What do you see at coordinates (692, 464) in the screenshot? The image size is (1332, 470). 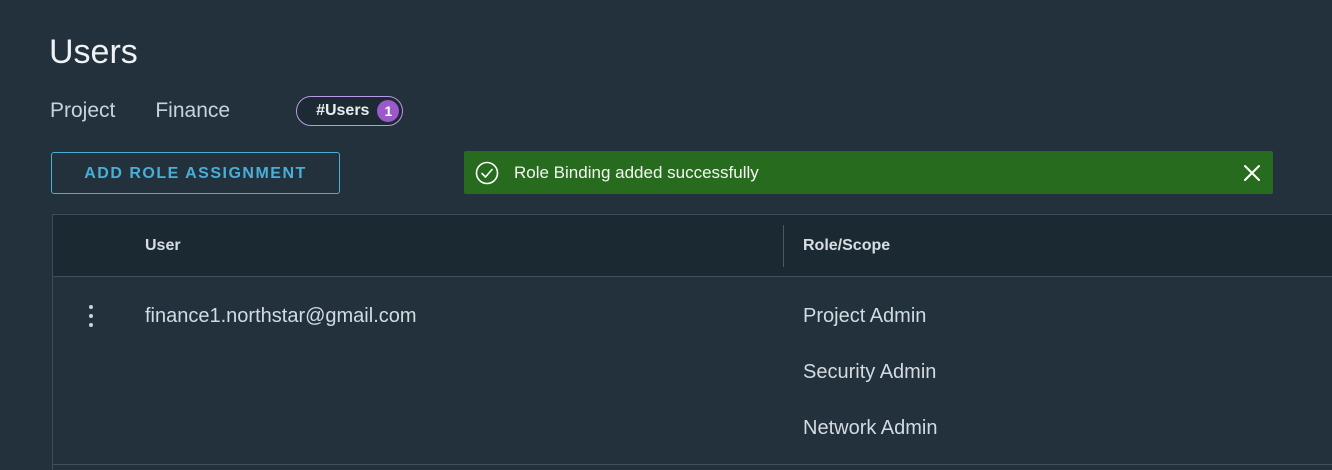 I see `row-divider` at bounding box center [692, 464].